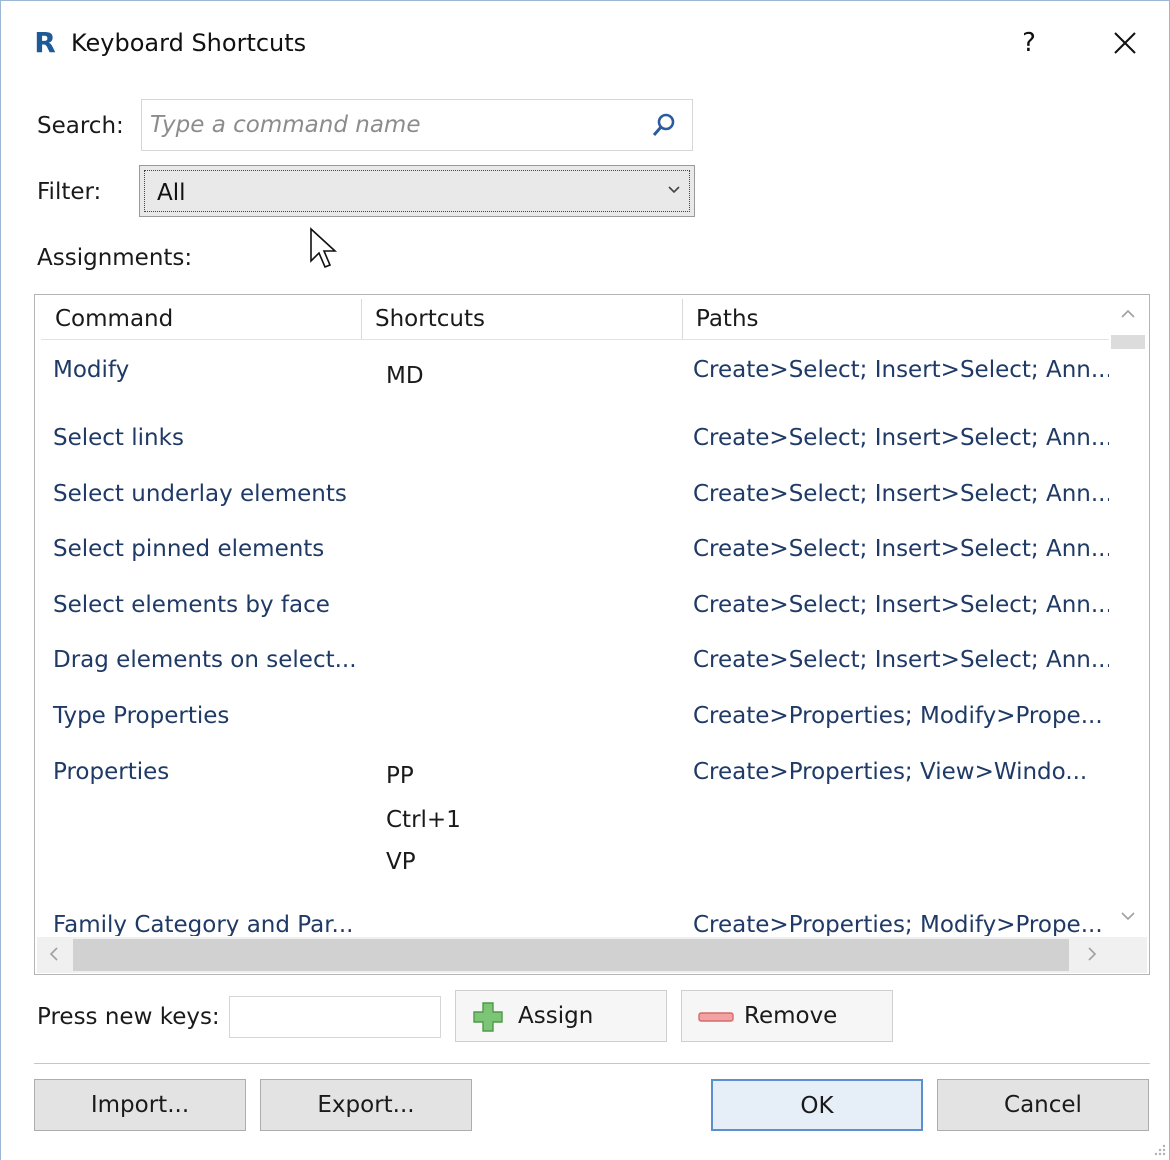  Describe the element at coordinates (400, 776) in the screenshot. I see `shortcut-cell: PP` at that location.